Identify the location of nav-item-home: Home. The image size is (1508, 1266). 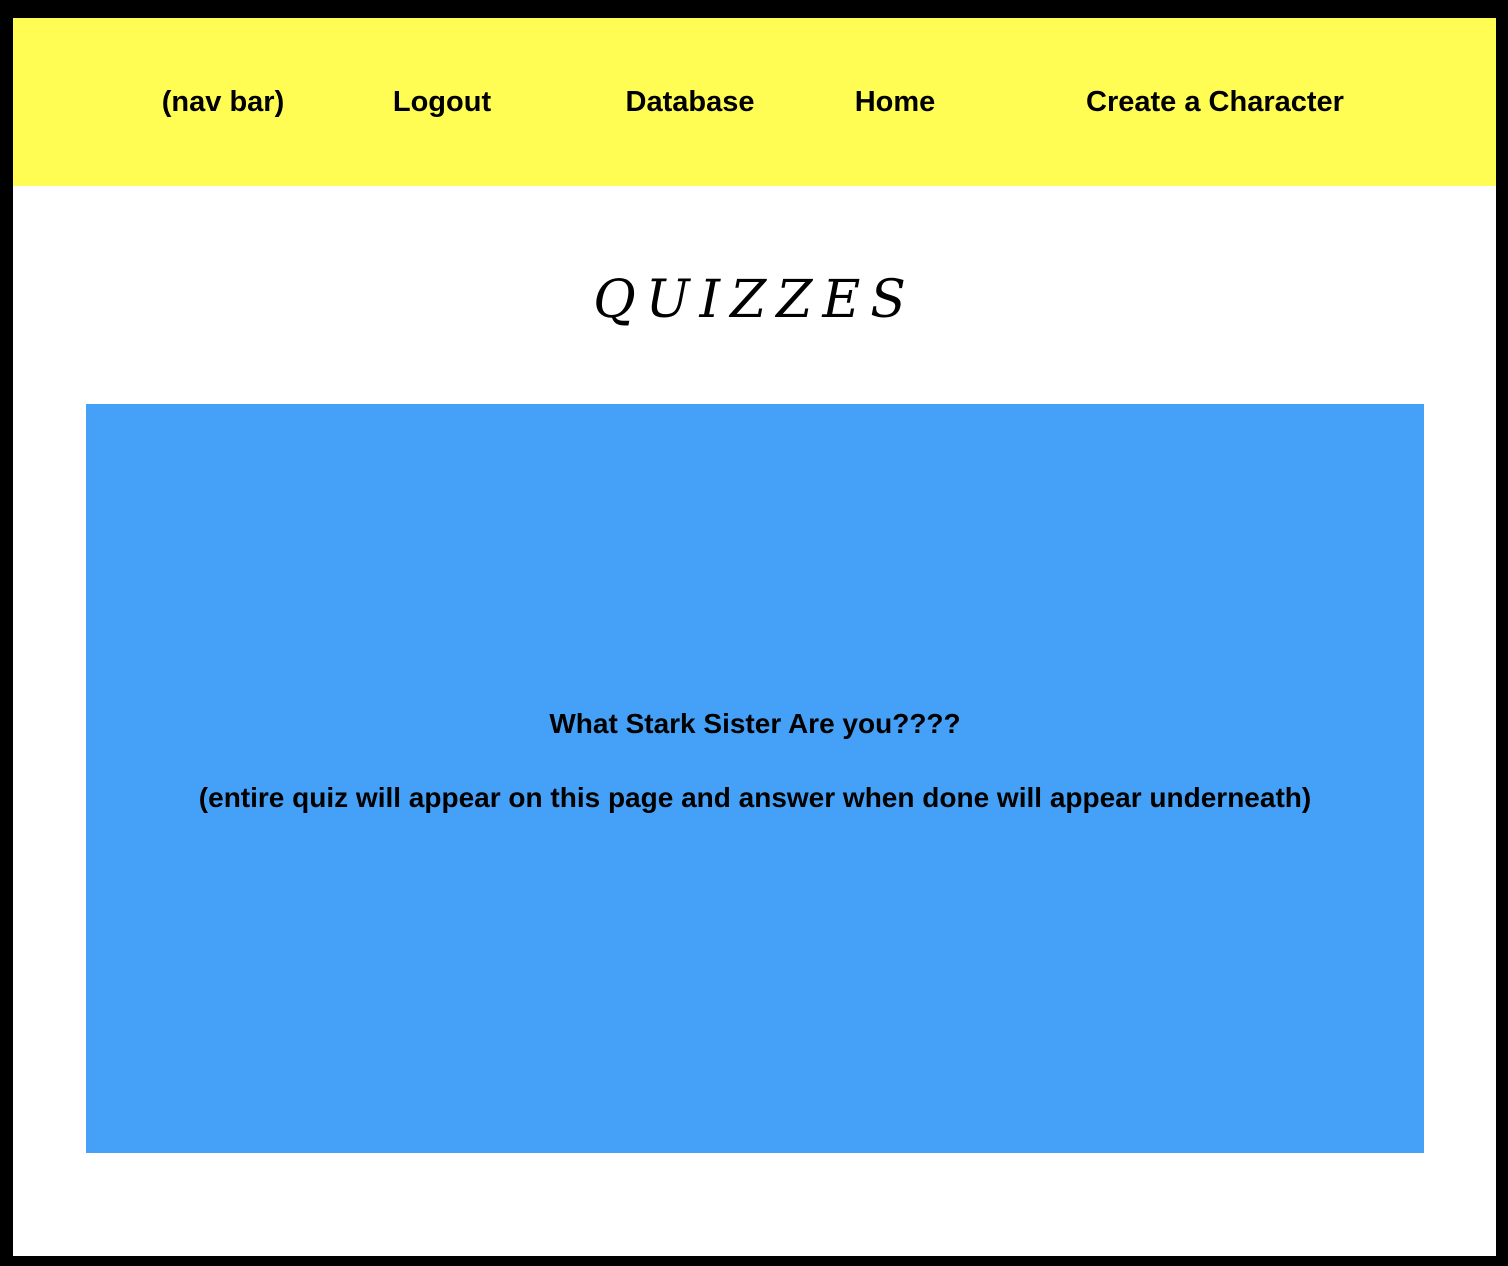
(895, 102).